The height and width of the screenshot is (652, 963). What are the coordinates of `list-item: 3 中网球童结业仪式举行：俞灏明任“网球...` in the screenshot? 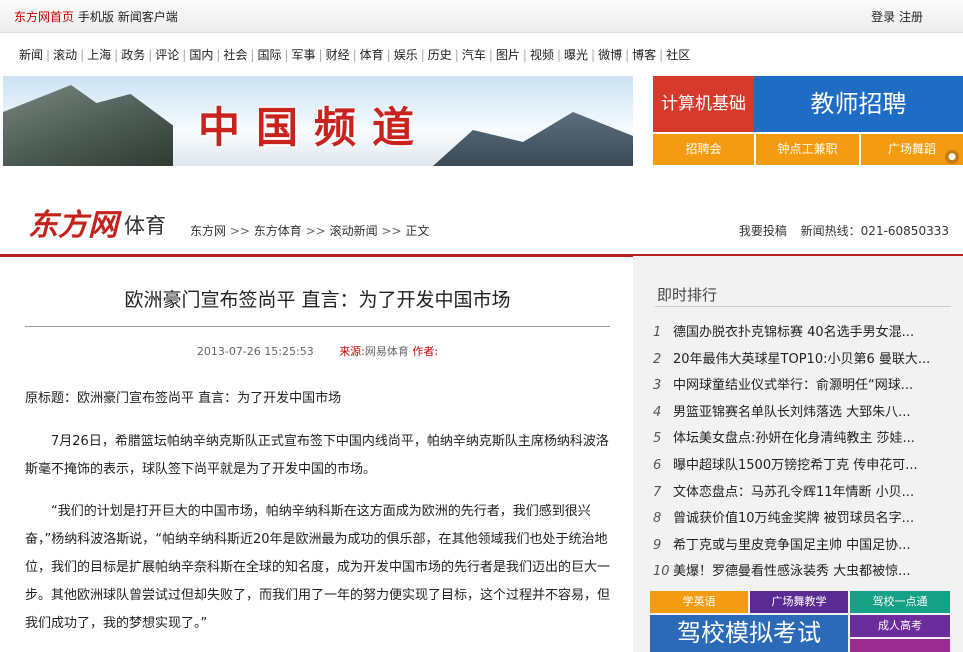 It's located at (803, 386).